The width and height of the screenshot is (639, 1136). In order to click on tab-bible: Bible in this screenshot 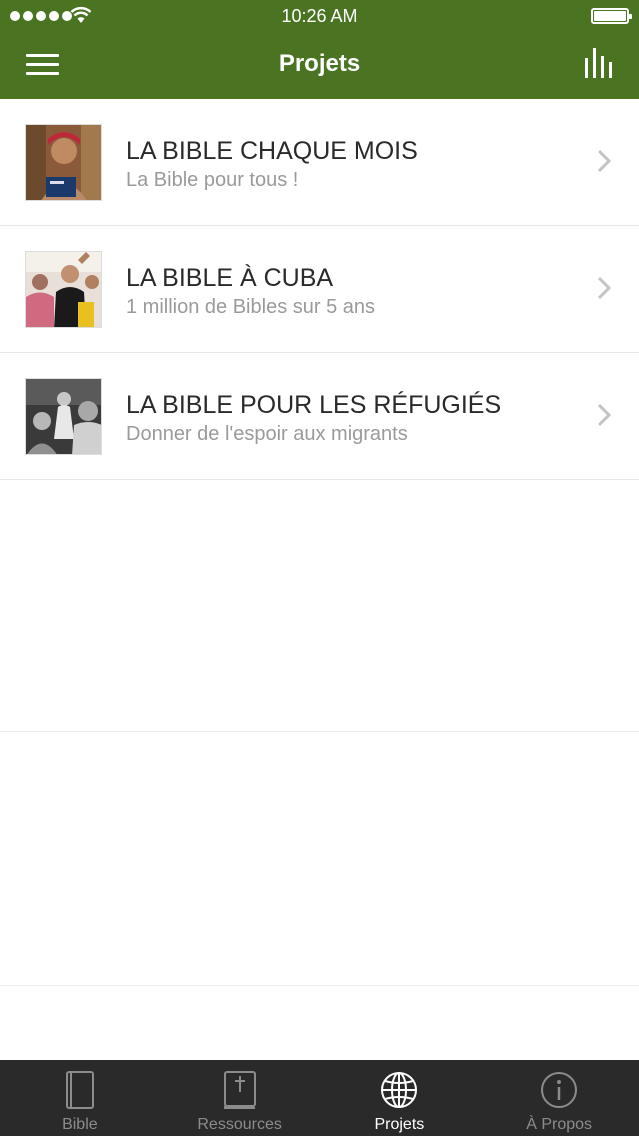, I will do `click(80, 1098)`.